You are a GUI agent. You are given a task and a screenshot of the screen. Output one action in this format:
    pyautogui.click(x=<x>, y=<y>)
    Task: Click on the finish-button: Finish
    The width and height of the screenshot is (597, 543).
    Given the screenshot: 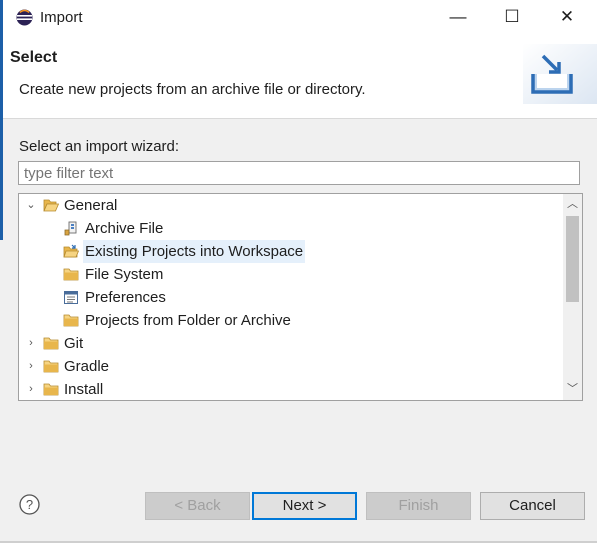 What is the action you would take?
    pyautogui.click(x=418, y=506)
    